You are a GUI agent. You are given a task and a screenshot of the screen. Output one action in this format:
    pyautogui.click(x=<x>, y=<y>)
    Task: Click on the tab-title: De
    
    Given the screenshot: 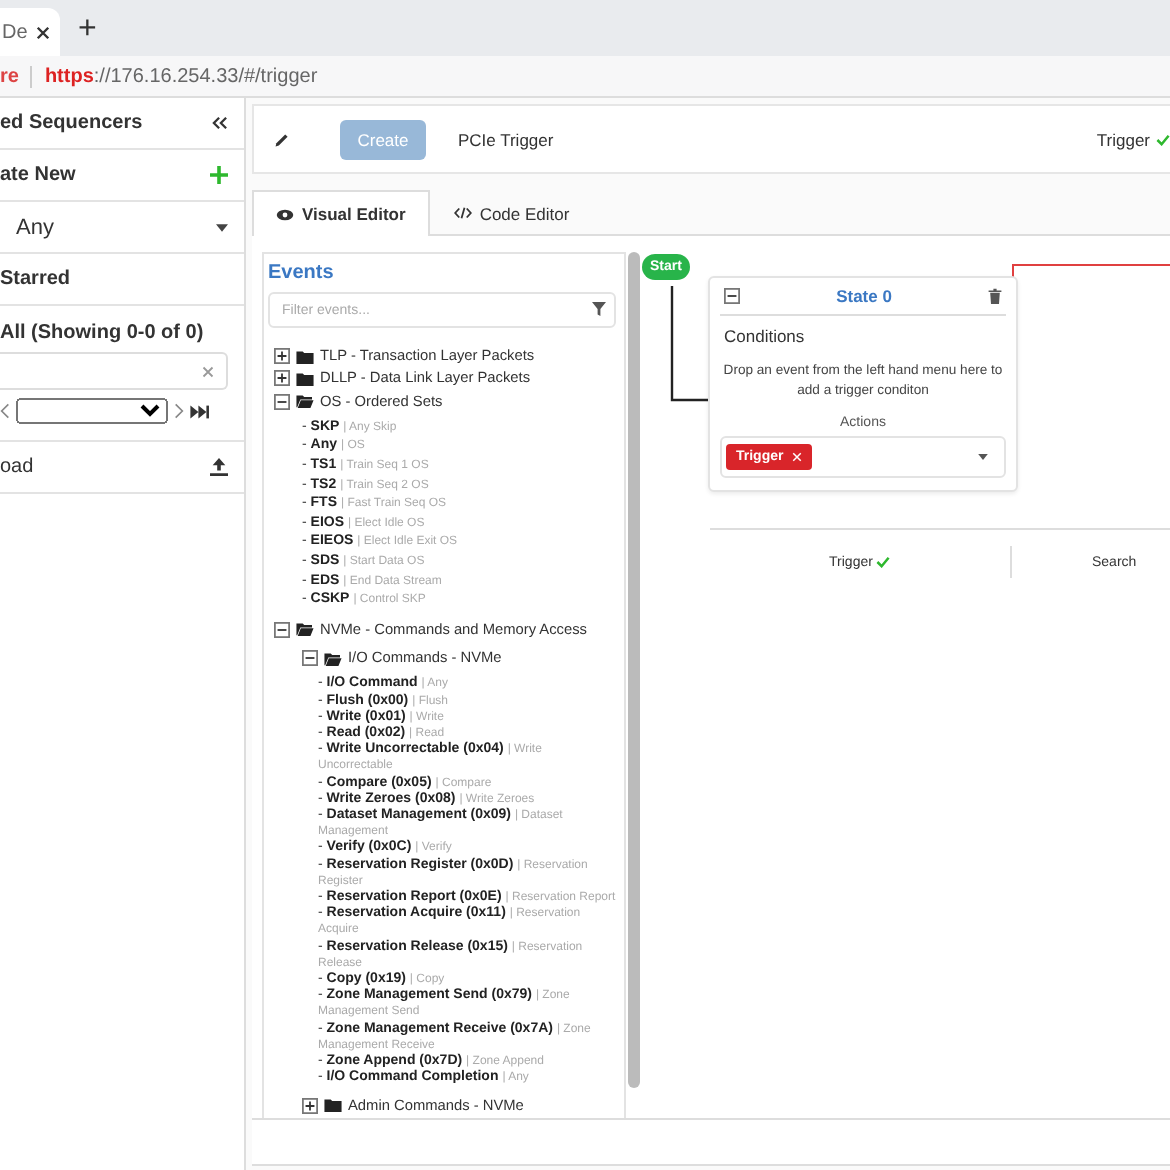 What is the action you would take?
    pyautogui.click(x=15, y=32)
    